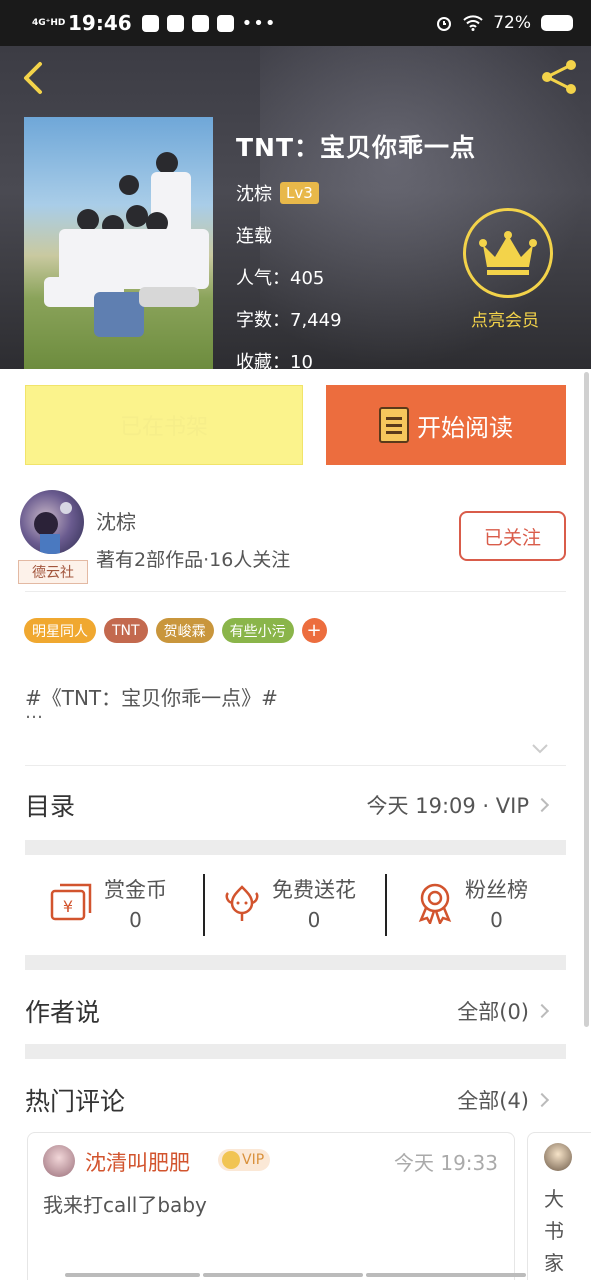 This screenshot has height=1280, width=591. What do you see at coordinates (493, 1101) in the screenshot?
I see `hot-comments-all: 全部(4)` at bounding box center [493, 1101].